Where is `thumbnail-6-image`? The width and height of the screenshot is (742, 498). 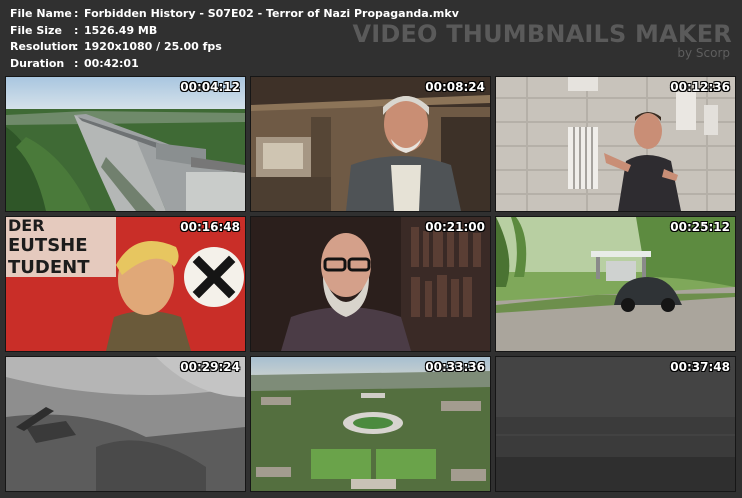 thumbnail-6-image is located at coordinates (615, 284).